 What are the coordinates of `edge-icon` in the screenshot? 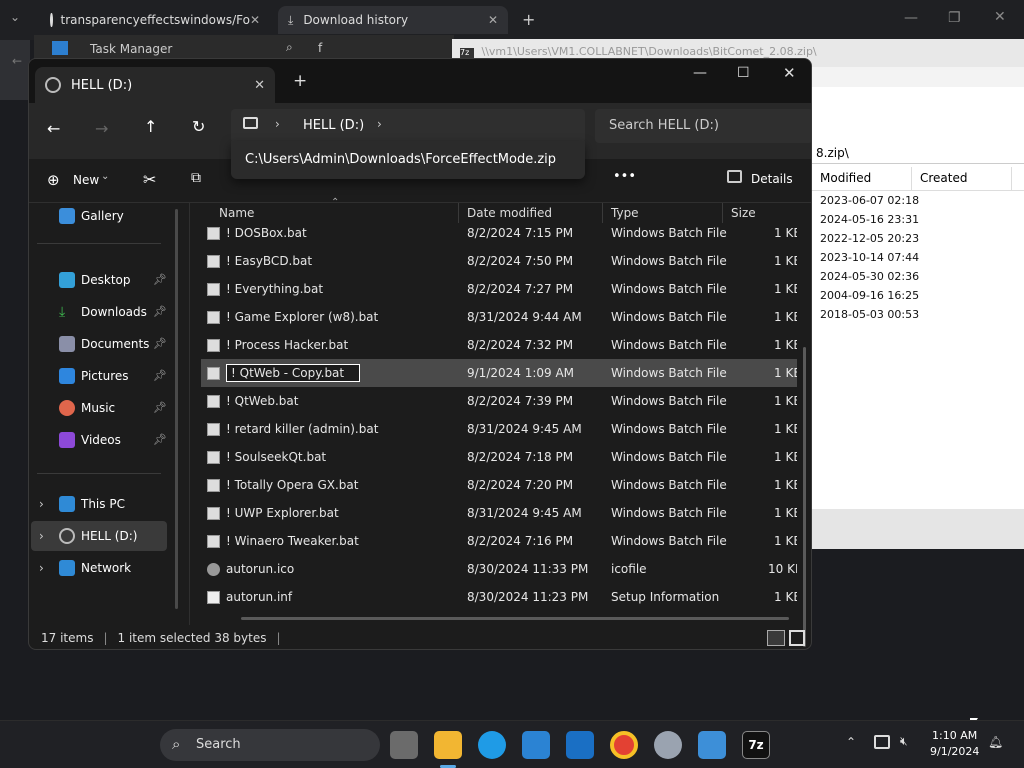 It's located at (492, 745).